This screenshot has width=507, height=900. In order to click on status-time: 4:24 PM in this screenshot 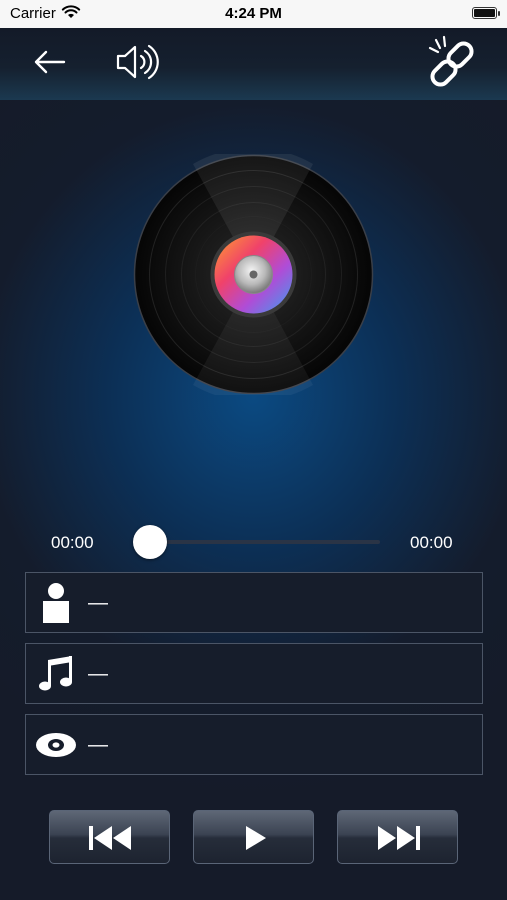, I will do `click(253, 13)`.